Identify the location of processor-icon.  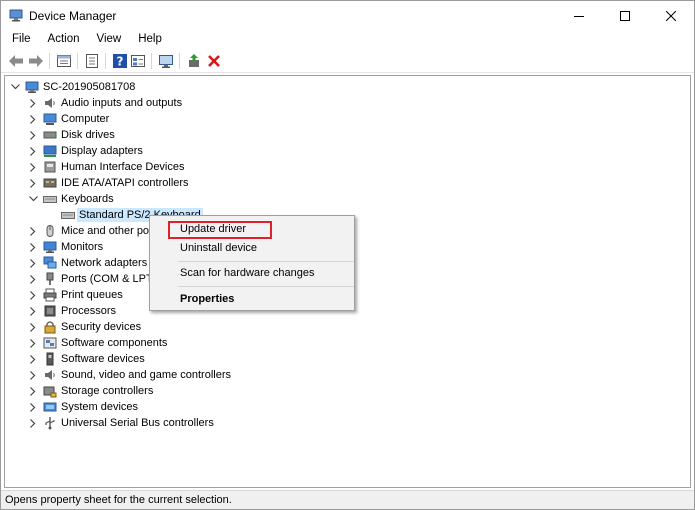
(50, 311).